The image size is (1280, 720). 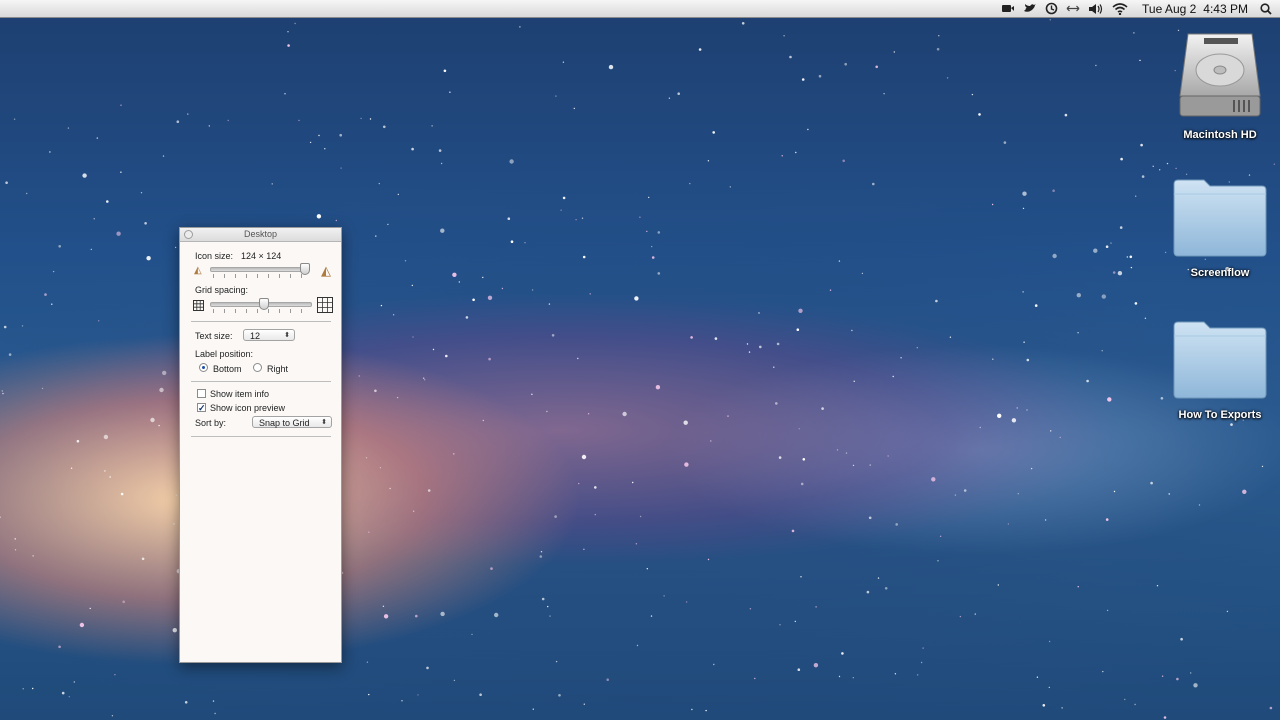 What do you see at coordinates (325, 305) in the screenshot?
I see `large-grid-icon` at bounding box center [325, 305].